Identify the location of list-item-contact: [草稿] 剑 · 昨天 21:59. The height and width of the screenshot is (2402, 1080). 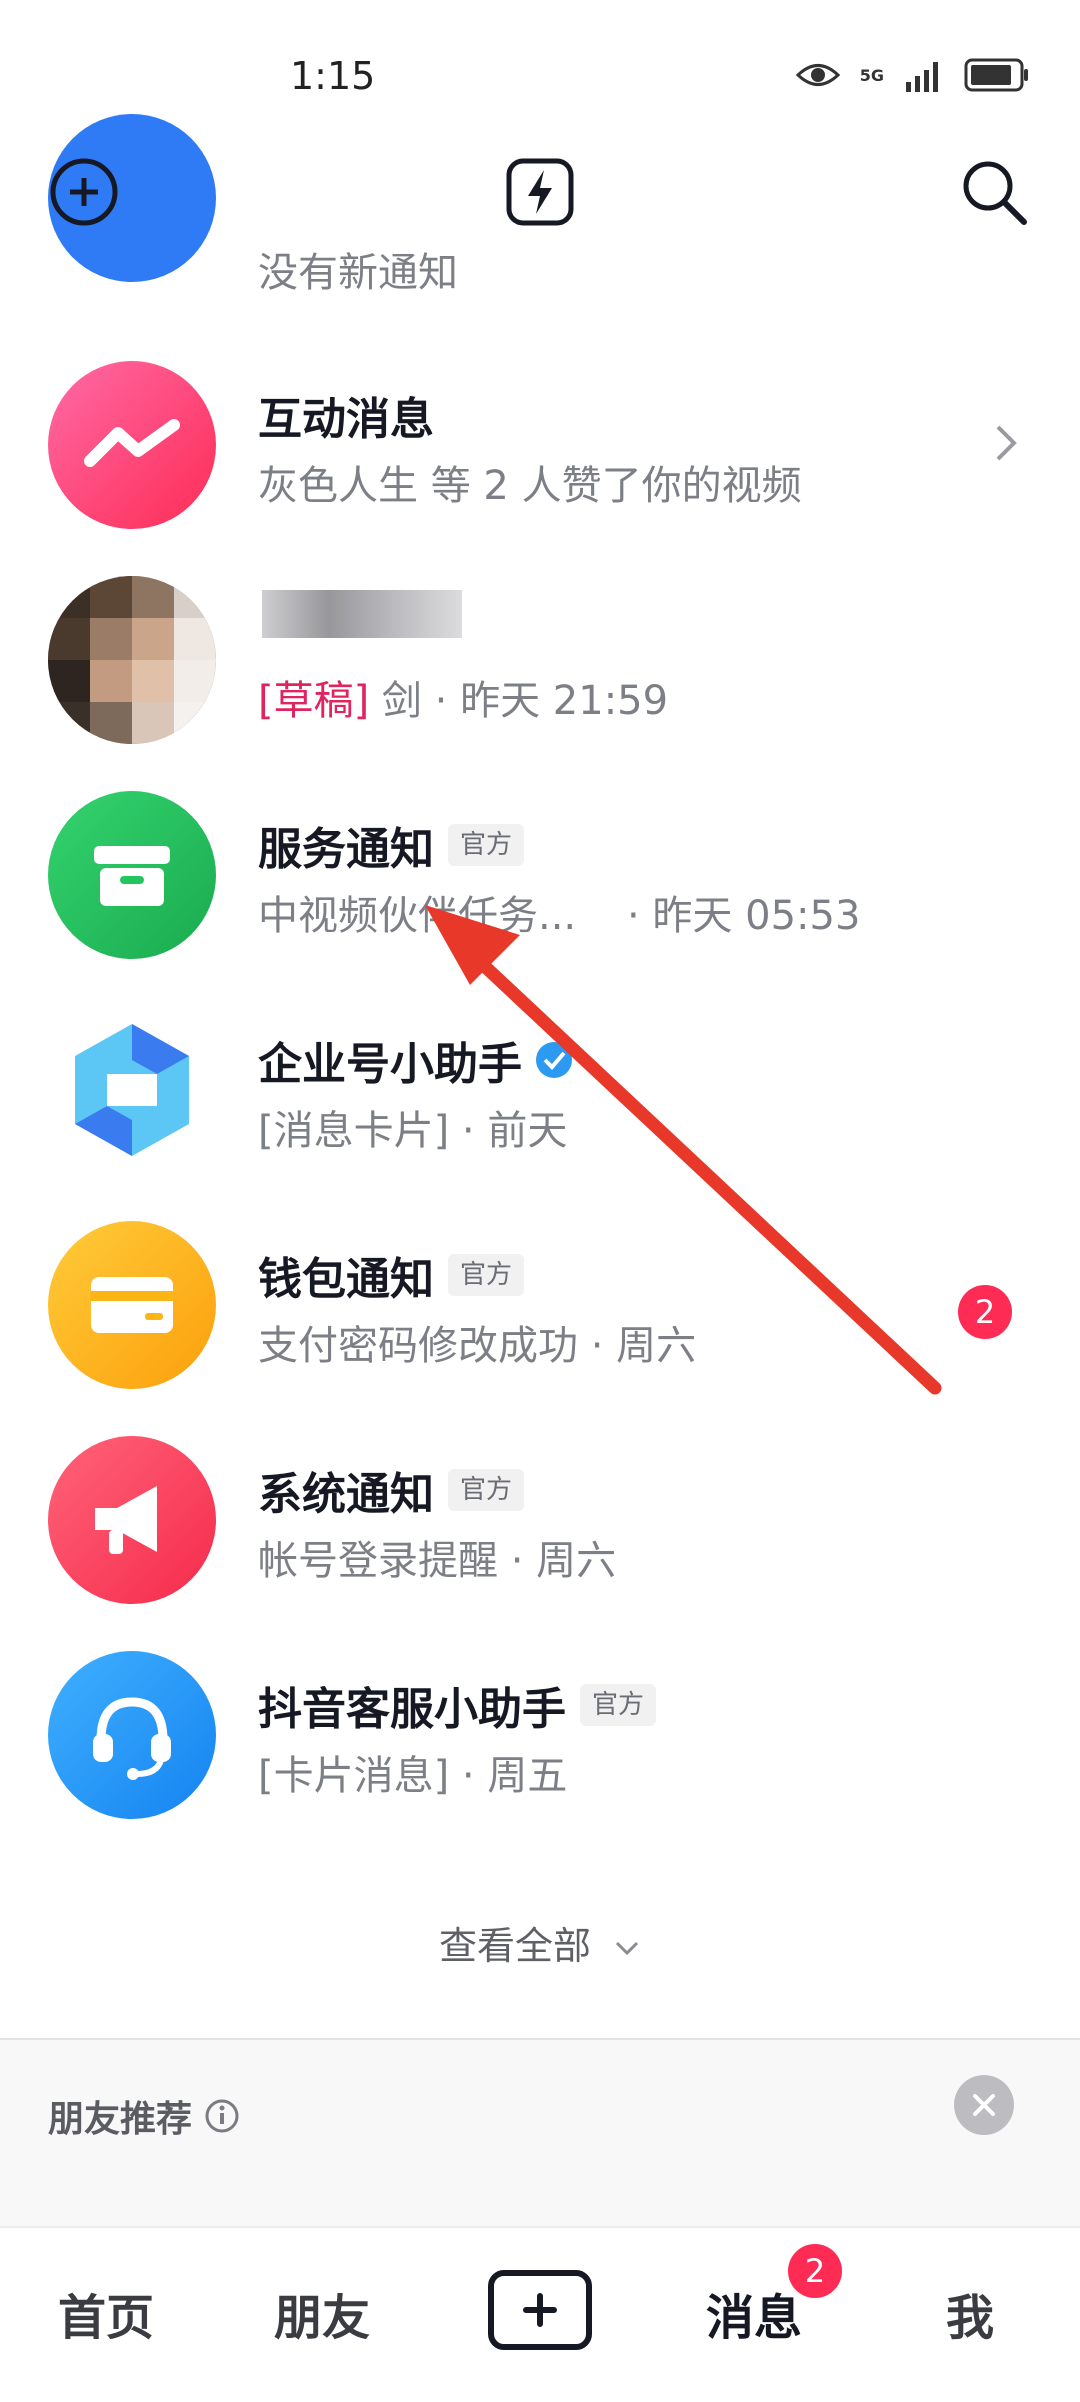
(540, 660).